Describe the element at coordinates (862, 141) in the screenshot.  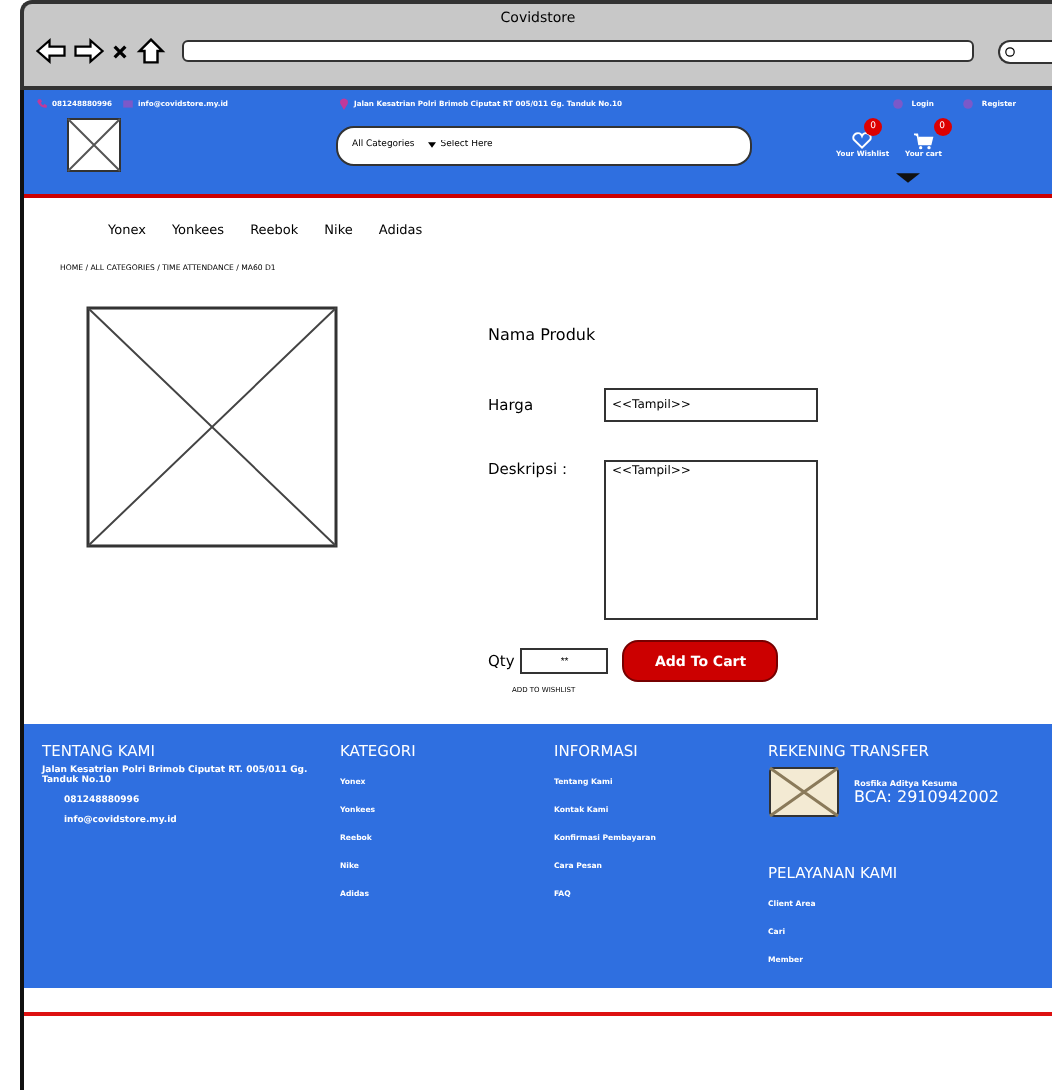
I see `heart-icon` at that location.